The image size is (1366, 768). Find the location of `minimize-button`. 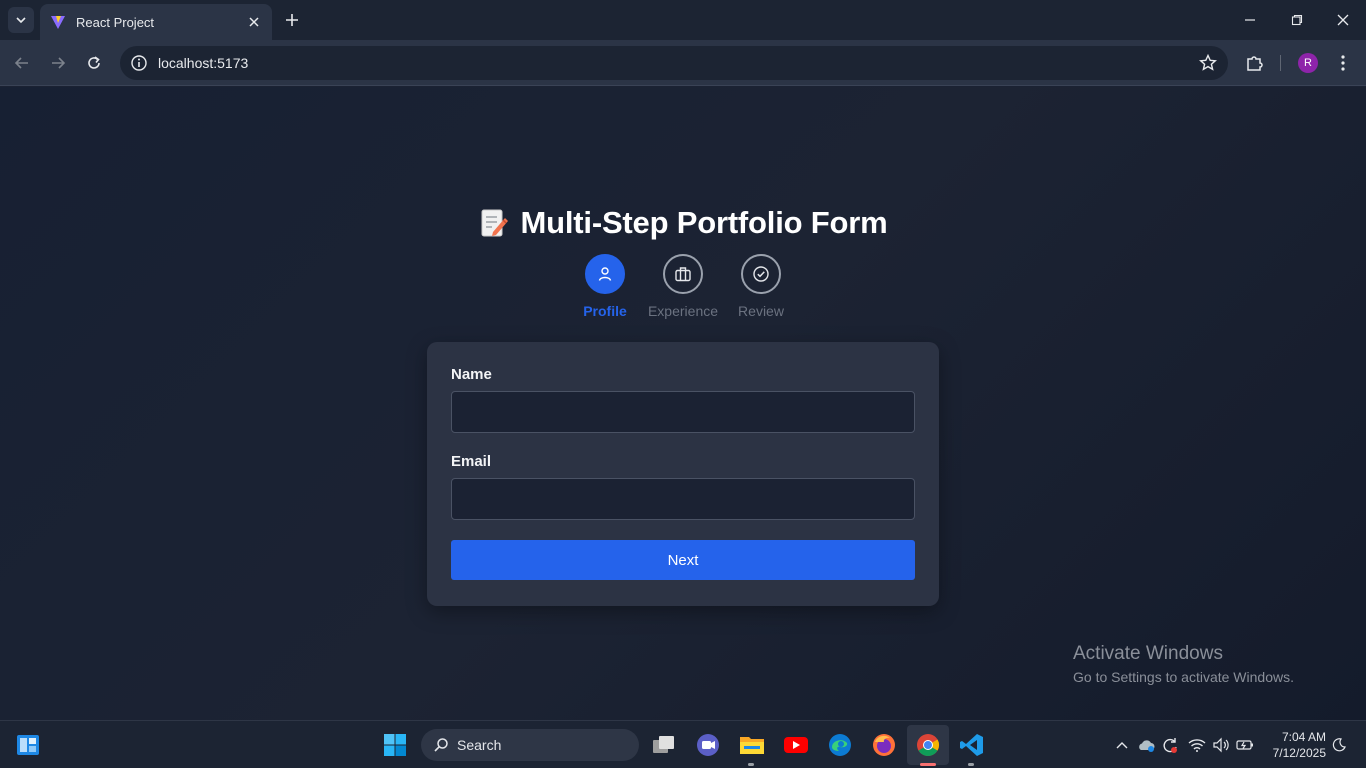

minimize-button is located at coordinates (1250, 20).